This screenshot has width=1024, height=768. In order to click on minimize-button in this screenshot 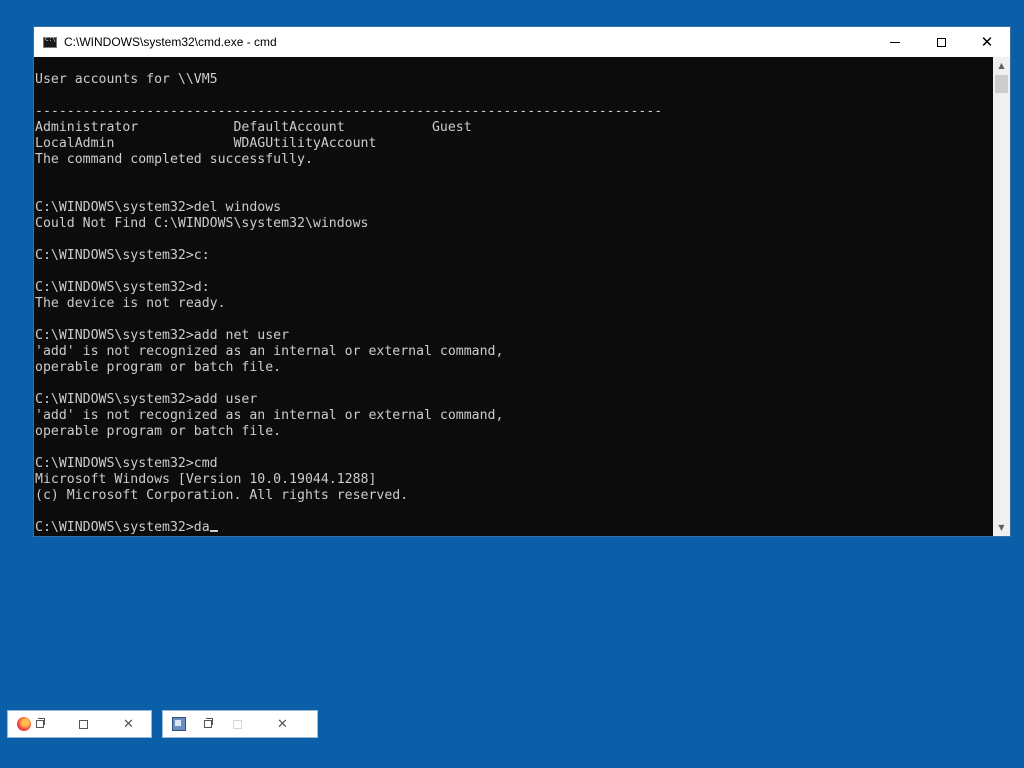, I will do `click(895, 42)`.